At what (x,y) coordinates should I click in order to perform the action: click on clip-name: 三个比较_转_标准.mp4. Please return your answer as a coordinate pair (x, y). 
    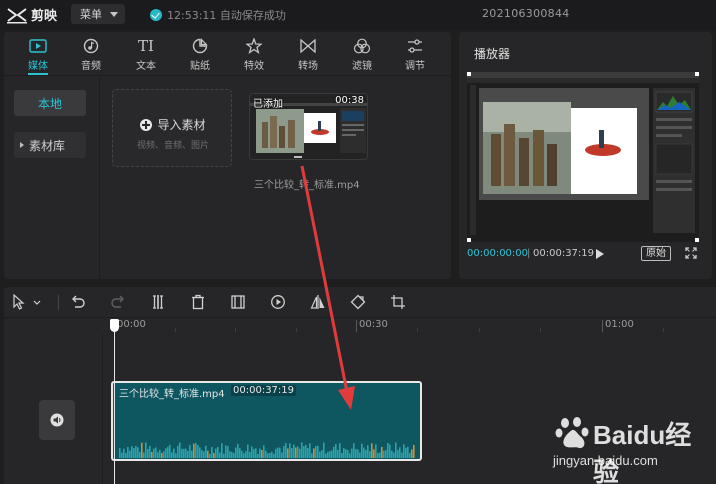
    Looking at the image, I should click on (172, 394).